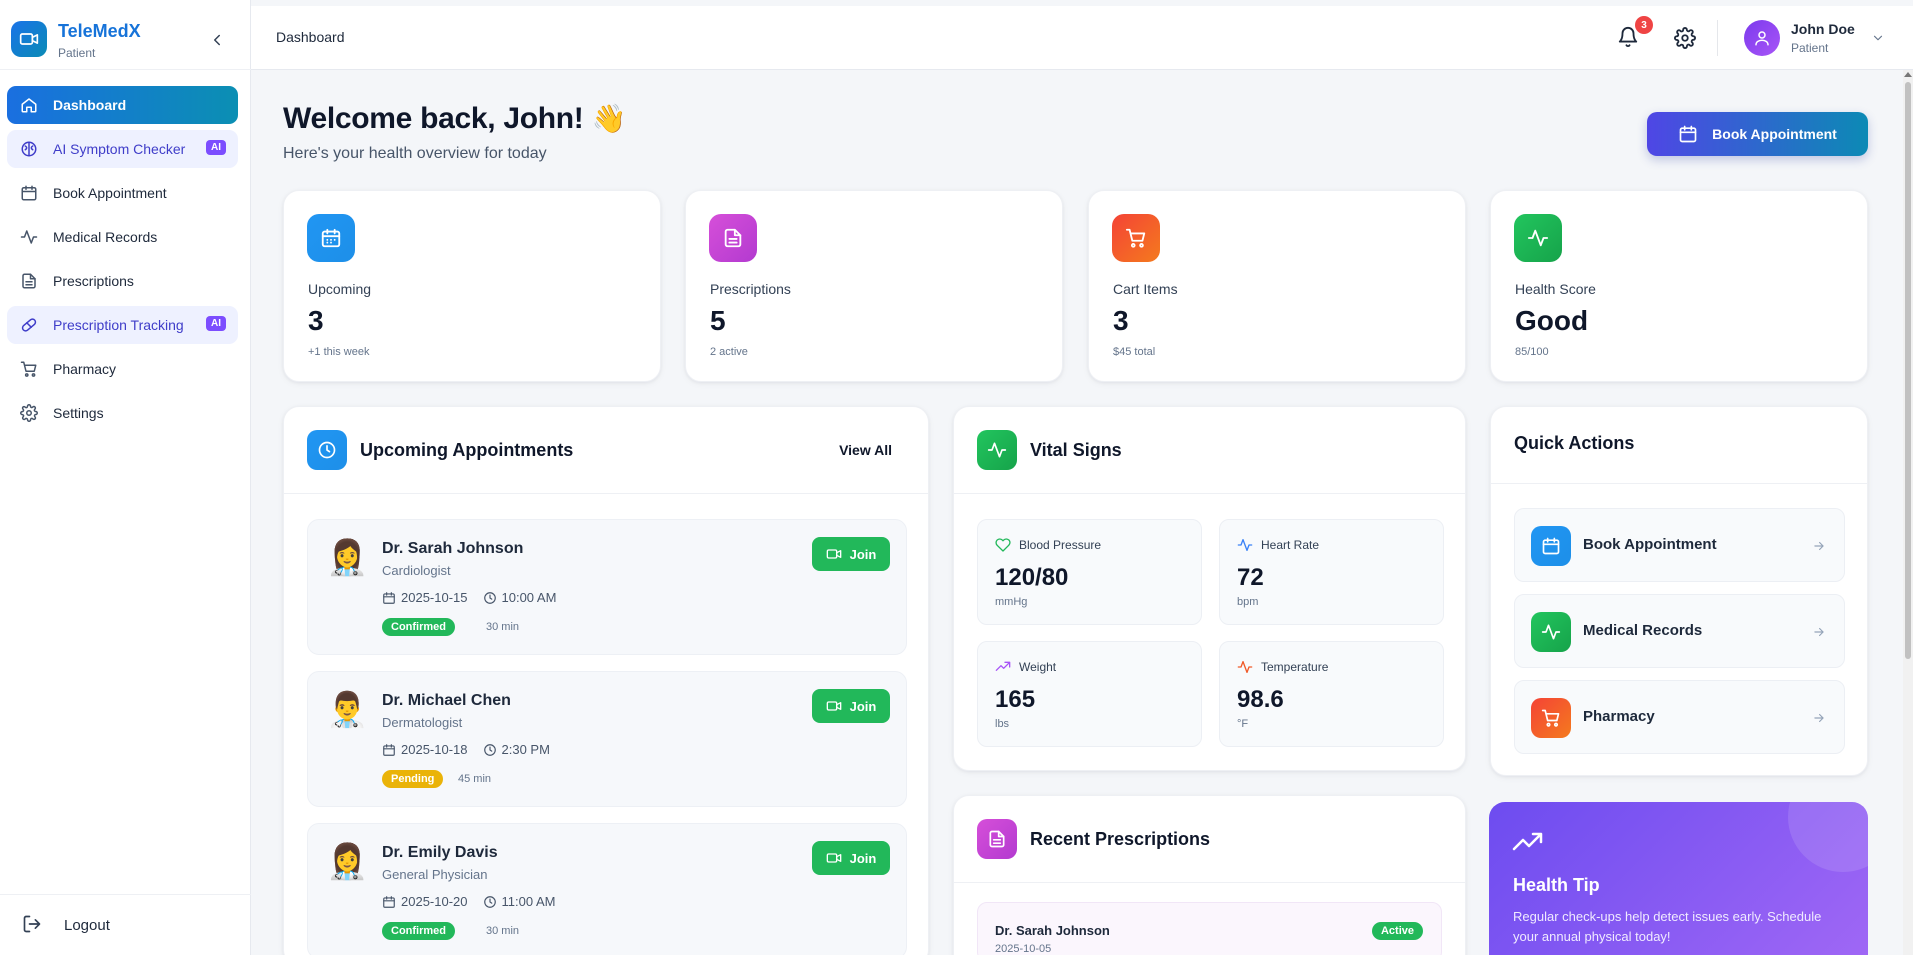 Image resolution: width=1913 pixels, height=955 pixels. Describe the element at coordinates (1619, 716) in the screenshot. I see `quick-action-label: Pharmacy` at that location.